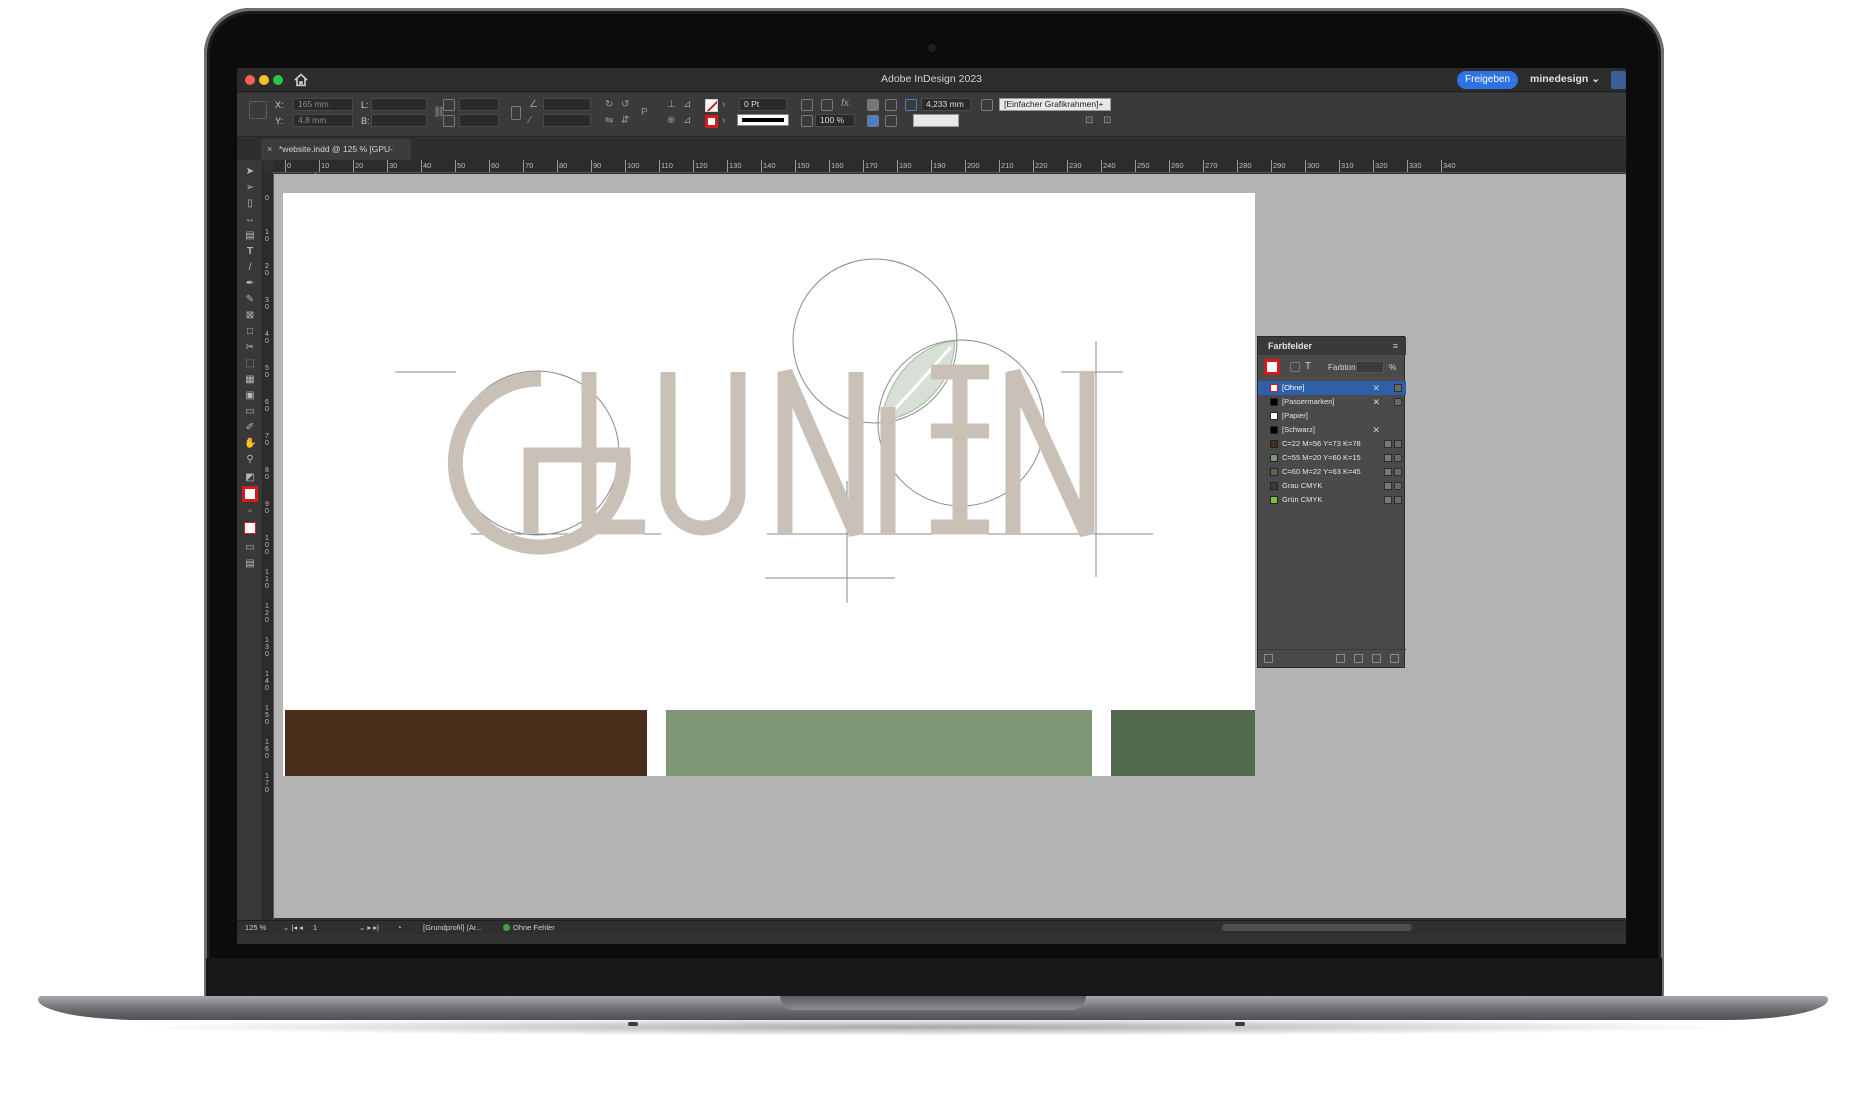  I want to click on frame-fitting-icon, so click(987, 105).